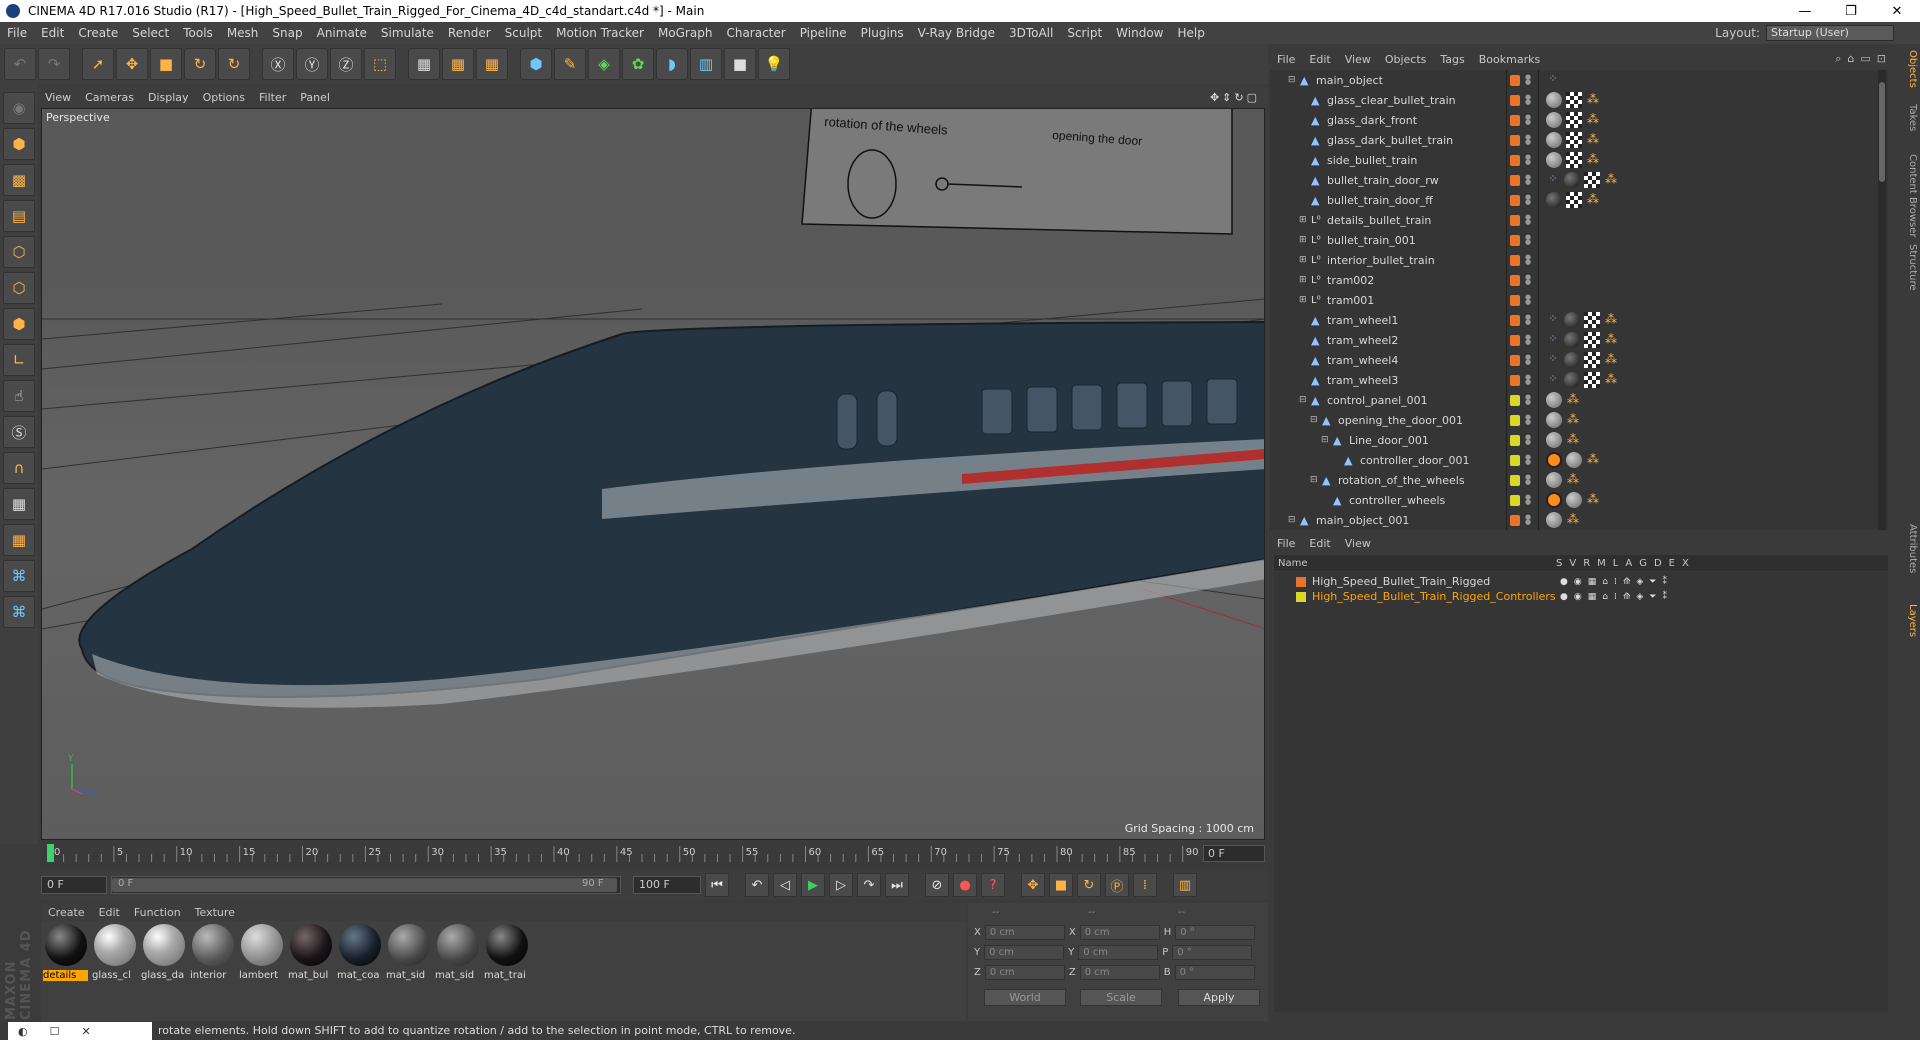 This screenshot has height=1040, width=1920. I want to click on redo-icon: ↷, so click(54, 64).